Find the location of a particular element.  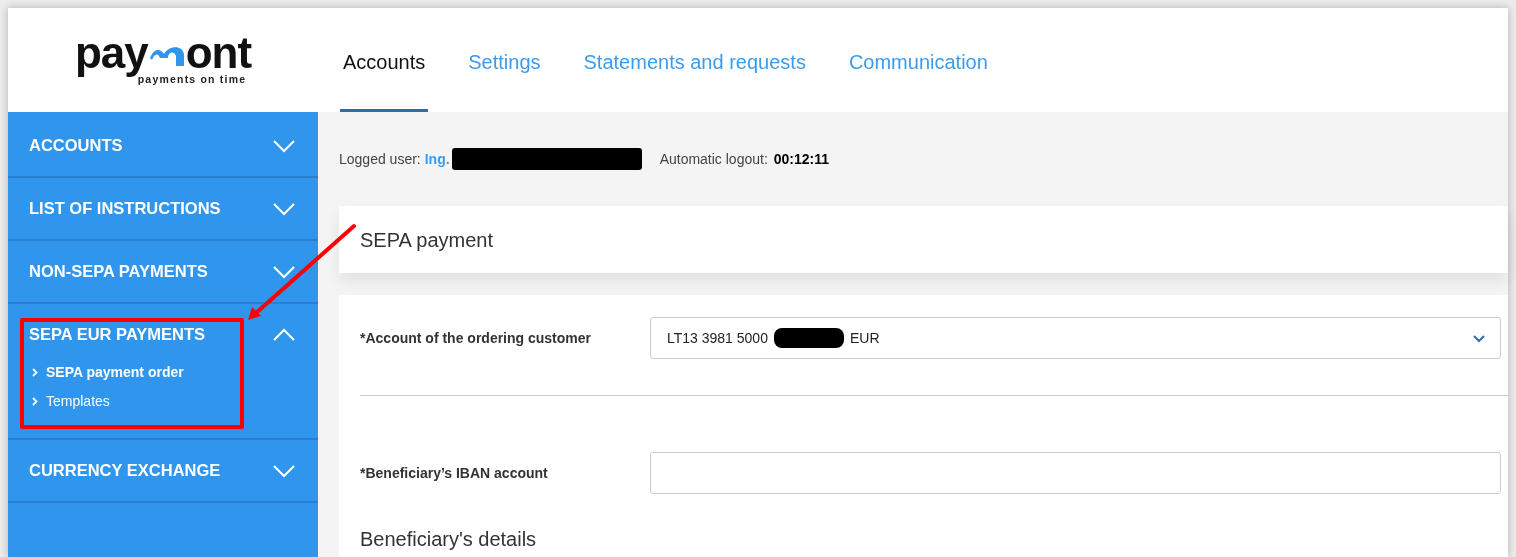

logged-user: Logged user: Ing. is located at coordinates (394, 159).